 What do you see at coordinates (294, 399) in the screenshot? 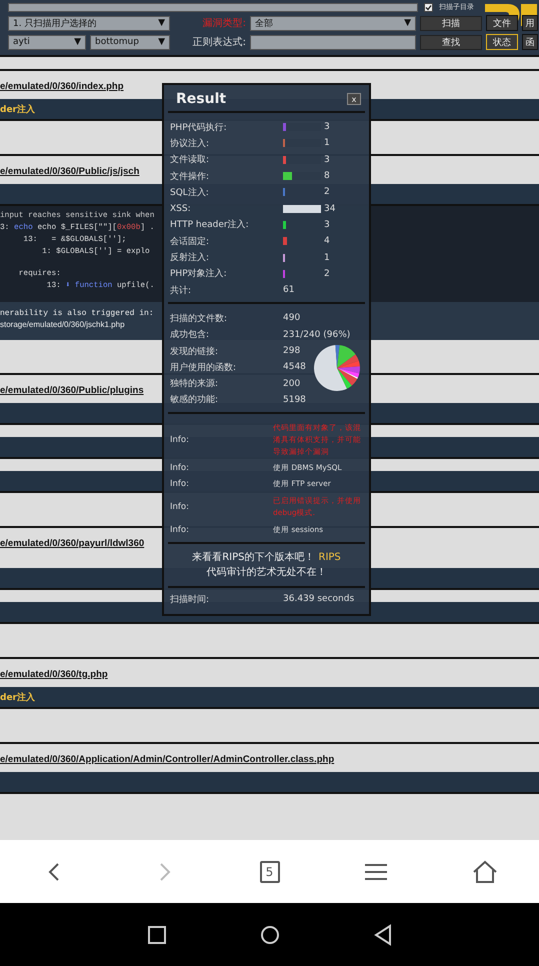
I see `stat-value: 5198` at bounding box center [294, 399].